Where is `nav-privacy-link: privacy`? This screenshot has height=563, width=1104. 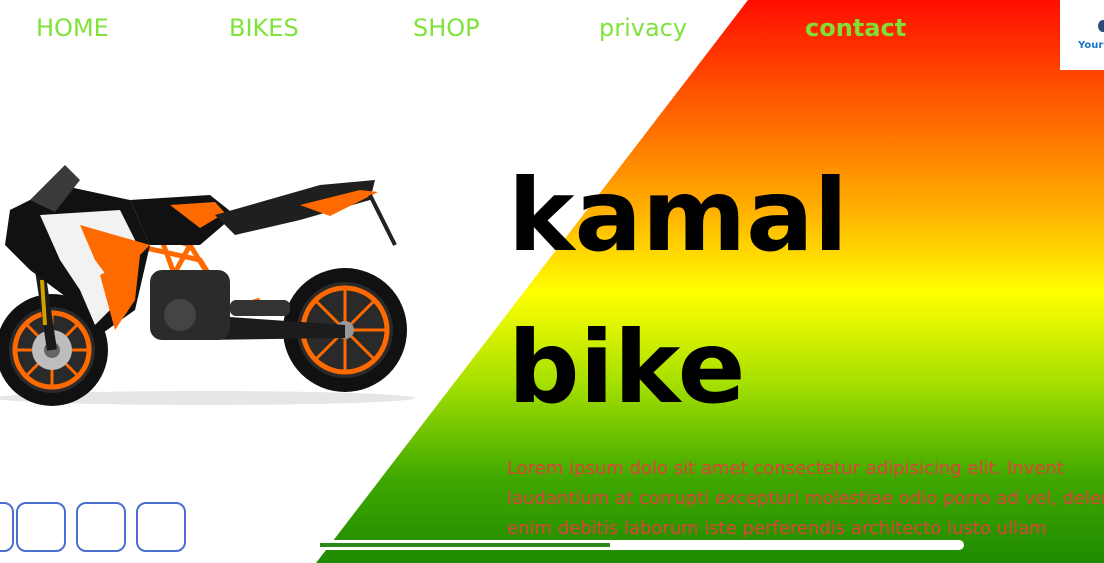
nav-privacy-link: privacy is located at coordinates (643, 28).